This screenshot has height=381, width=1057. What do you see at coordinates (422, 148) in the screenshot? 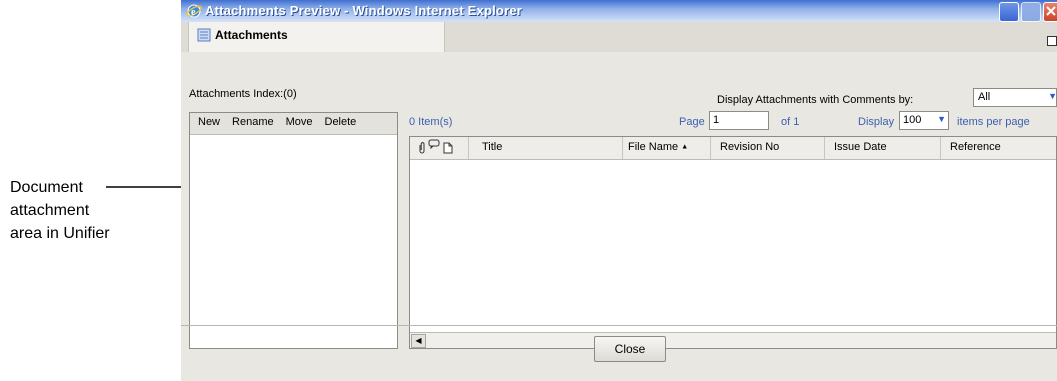
I see `paperclip-icon` at bounding box center [422, 148].